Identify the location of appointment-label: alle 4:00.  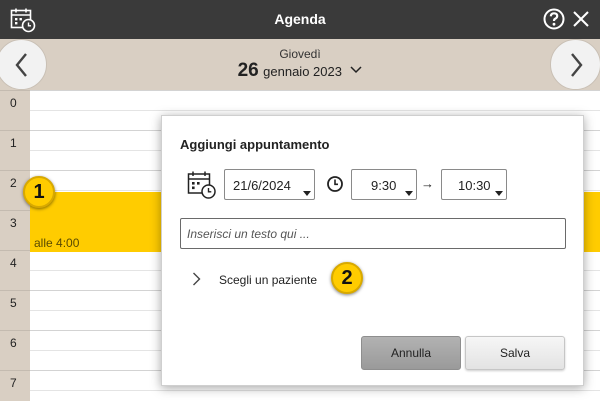
(57, 243).